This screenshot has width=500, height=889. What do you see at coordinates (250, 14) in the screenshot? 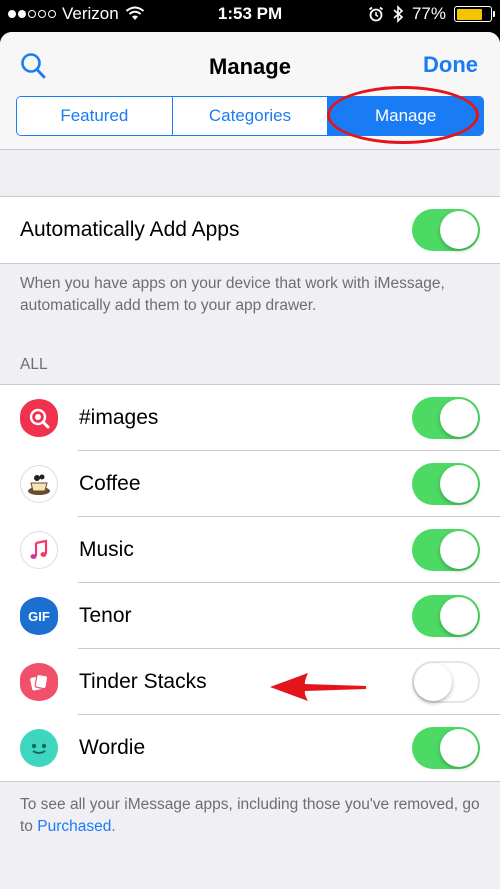
I see `status-bar: Verizon 1:53 PM 77%` at bounding box center [250, 14].